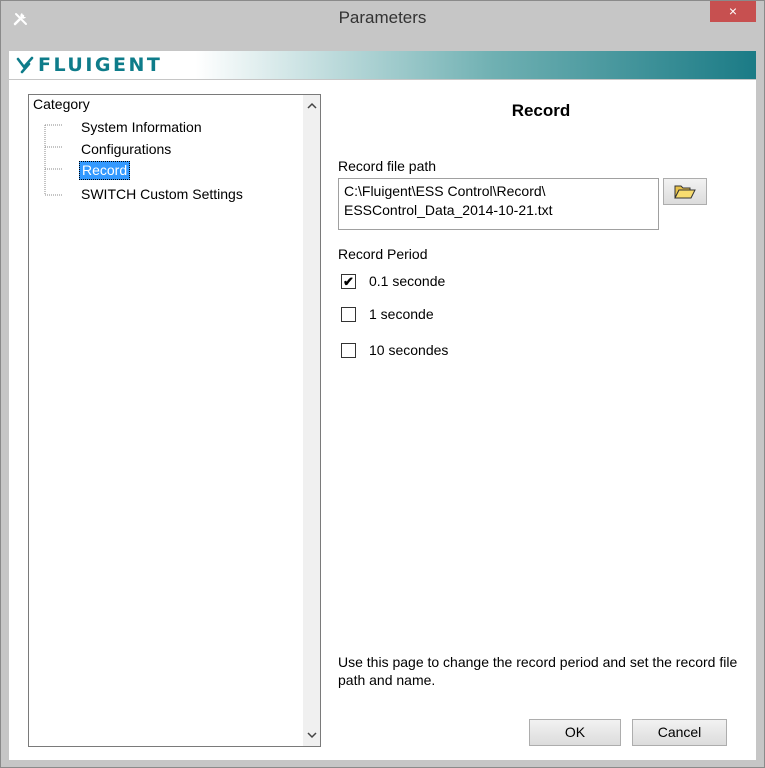  Describe the element at coordinates (383, 254) in the screenshot. I see `record-period-label: Record Period` at that location.